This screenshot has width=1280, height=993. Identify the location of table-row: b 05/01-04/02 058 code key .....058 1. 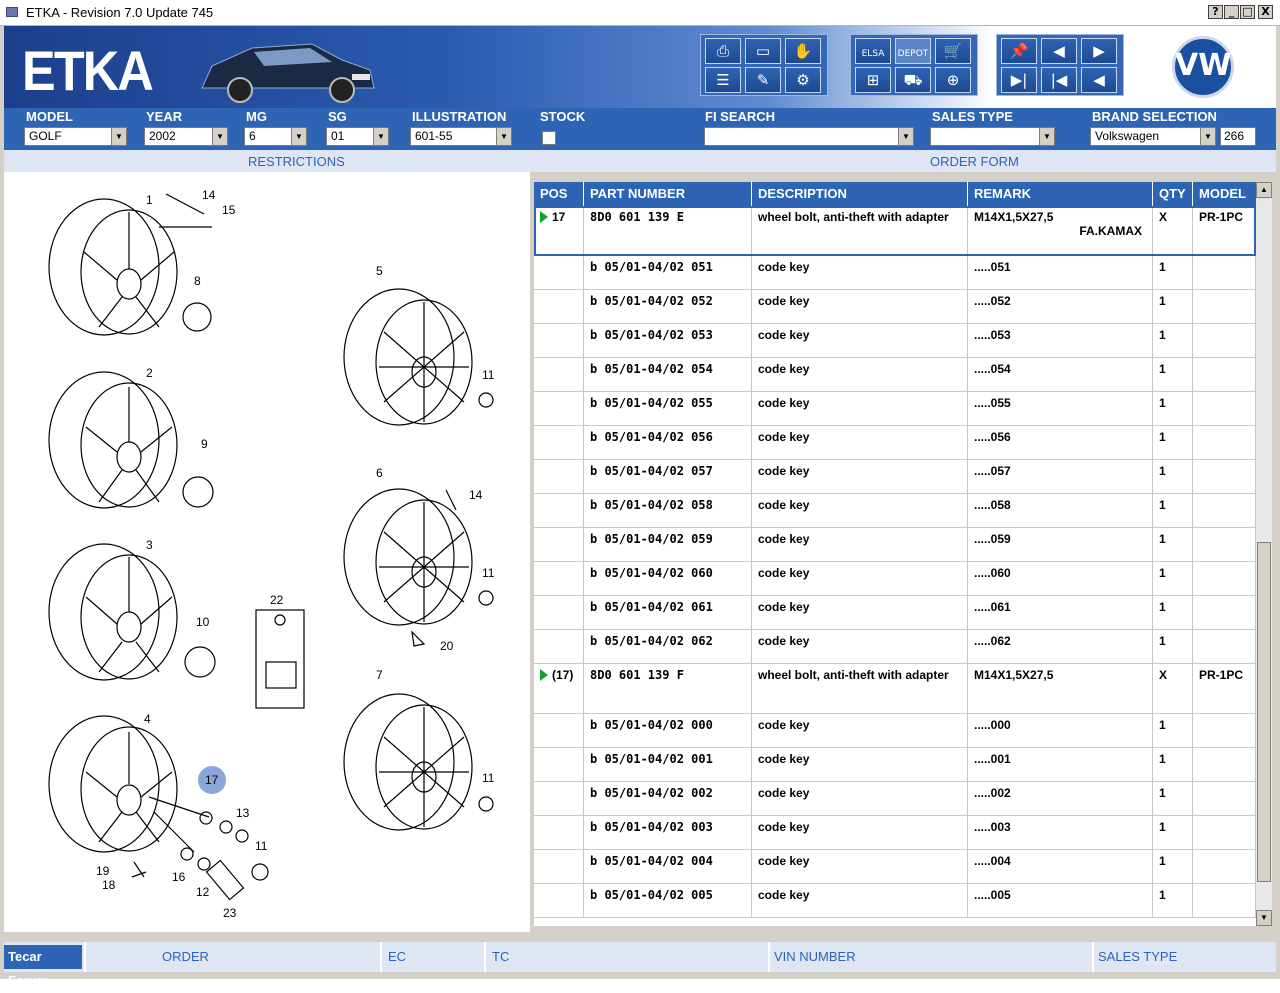
(895, 511).